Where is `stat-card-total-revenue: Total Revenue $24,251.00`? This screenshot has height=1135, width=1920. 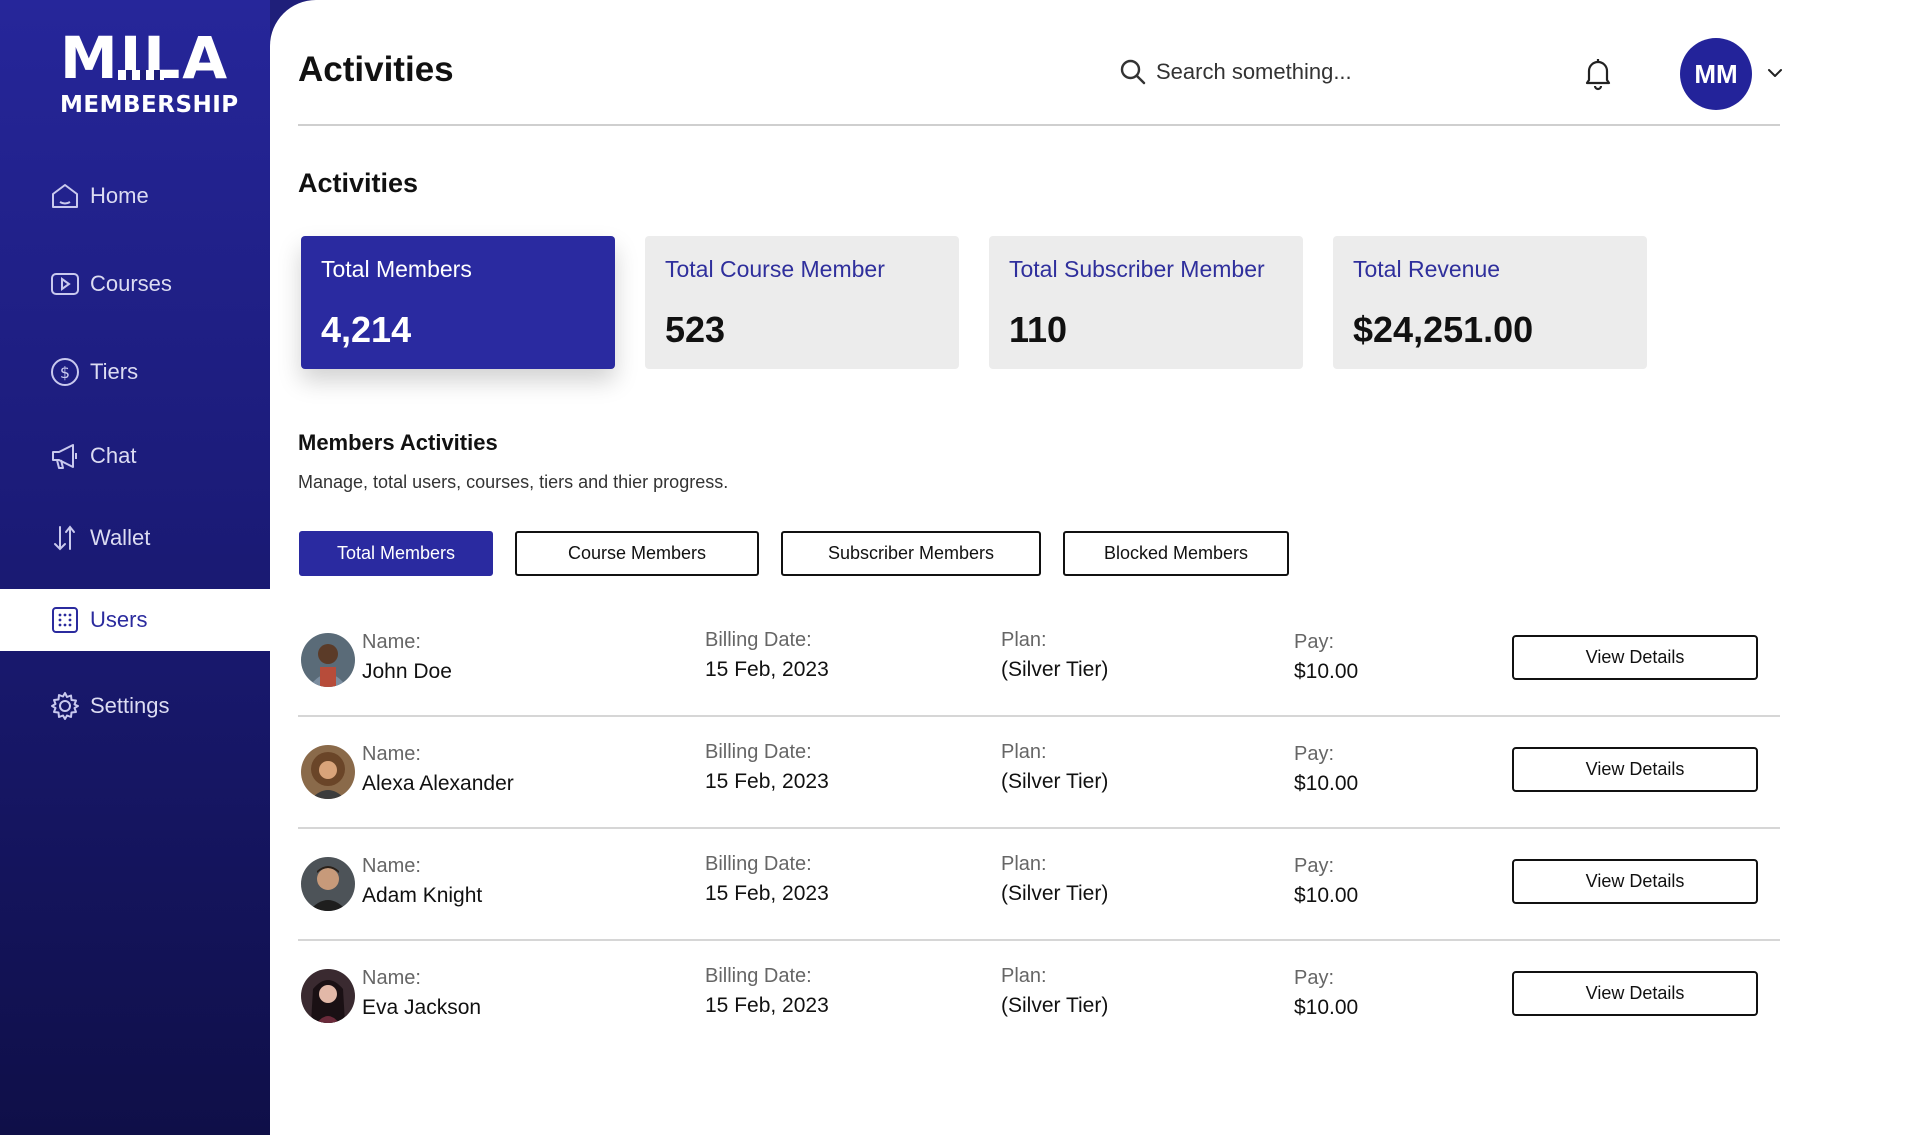
stat-card-total-revenue: Total Revenue $24,251.00 is located at coordinates (1490, 302).